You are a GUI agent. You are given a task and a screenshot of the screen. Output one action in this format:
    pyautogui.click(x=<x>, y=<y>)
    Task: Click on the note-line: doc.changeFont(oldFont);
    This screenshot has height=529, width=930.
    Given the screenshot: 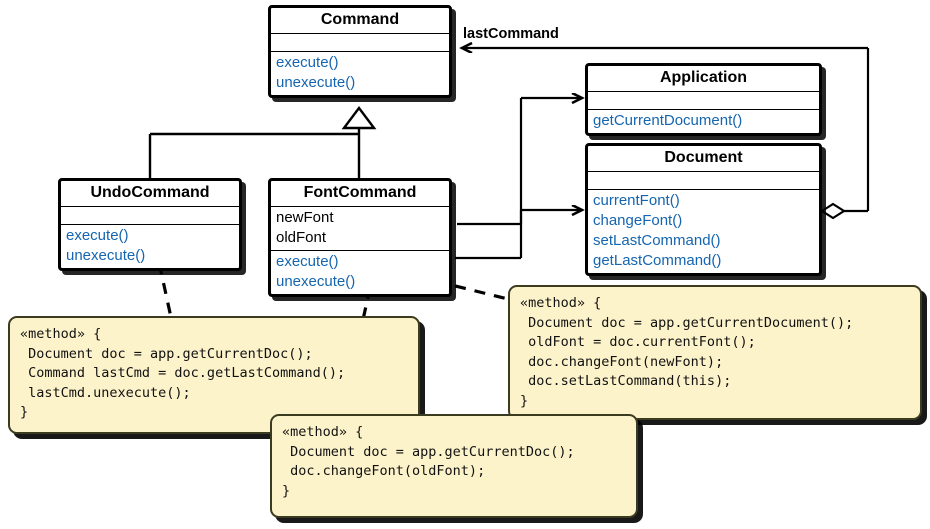 What is the action you would take?
    pyautogui.click(x=384, y=471)
    